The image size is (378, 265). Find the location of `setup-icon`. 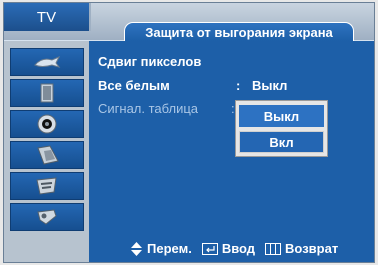

setup-icon is located at coordinates (47, 155).